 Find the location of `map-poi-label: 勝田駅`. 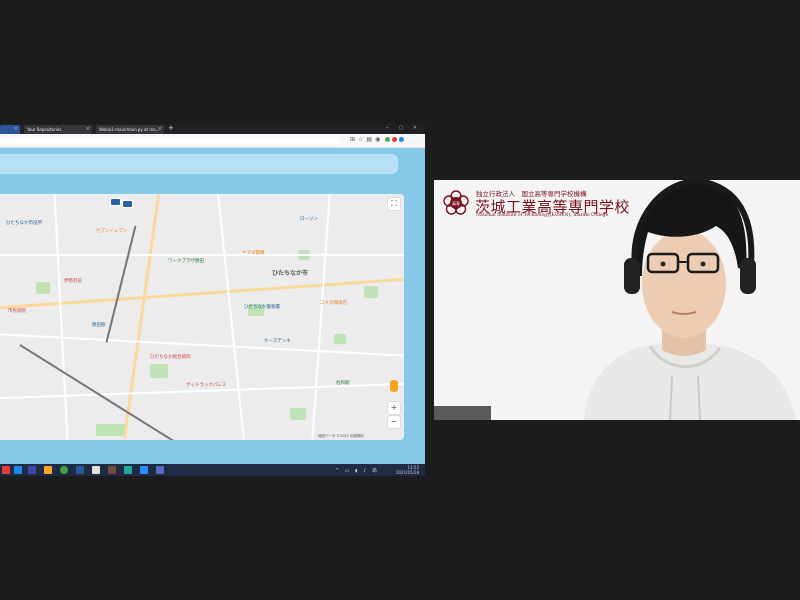

map-poi-label: 勝田駅 is located at coordinates (99, 325).